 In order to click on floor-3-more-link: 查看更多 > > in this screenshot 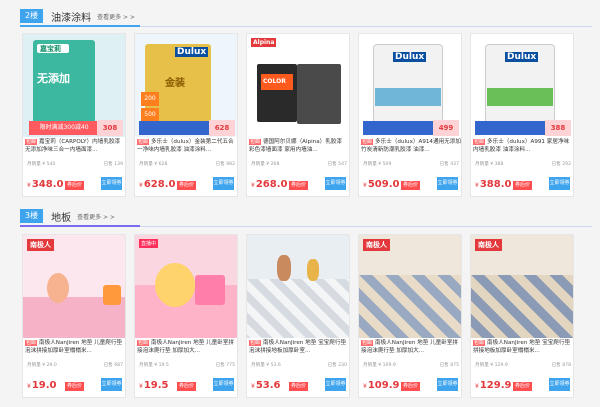, I will do `click(96, 216)`.